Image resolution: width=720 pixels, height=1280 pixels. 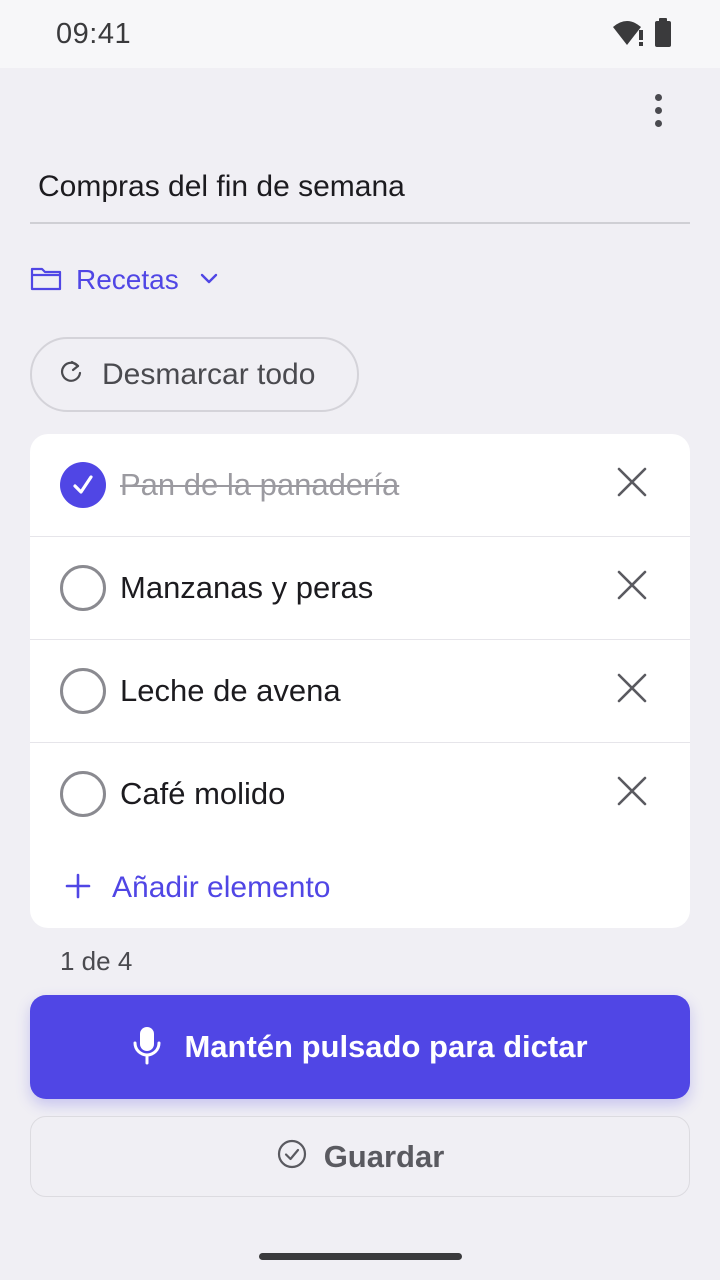 I want to click on save-button: Guardar, so click(x=360, y=1156).